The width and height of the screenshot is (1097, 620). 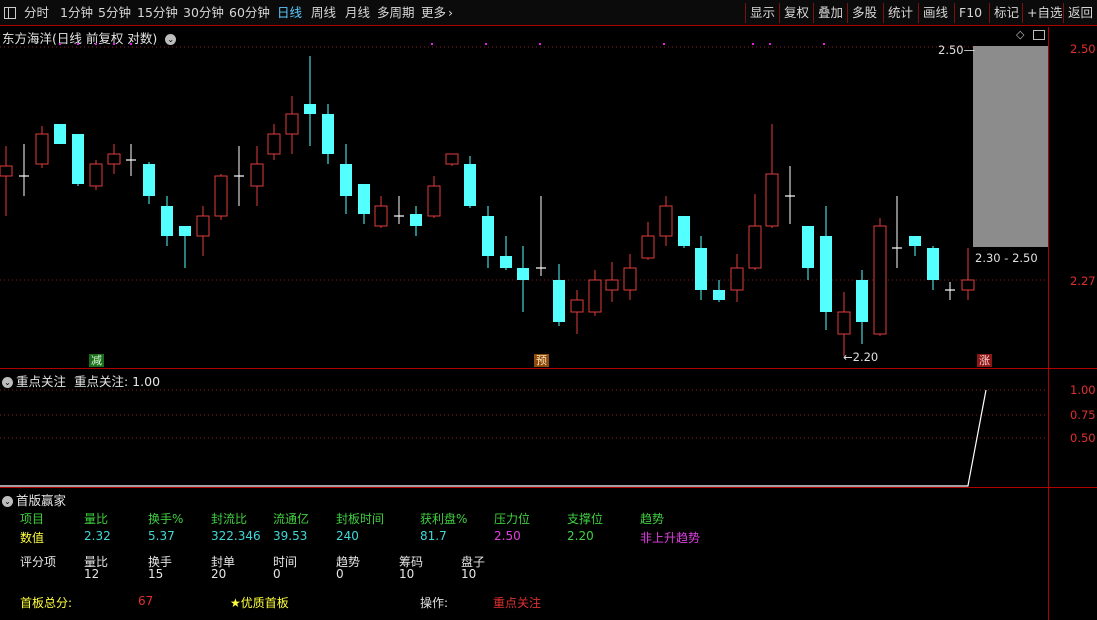 I want to click on chevron-down-icon: ⌄, so click(x=7, y=501).